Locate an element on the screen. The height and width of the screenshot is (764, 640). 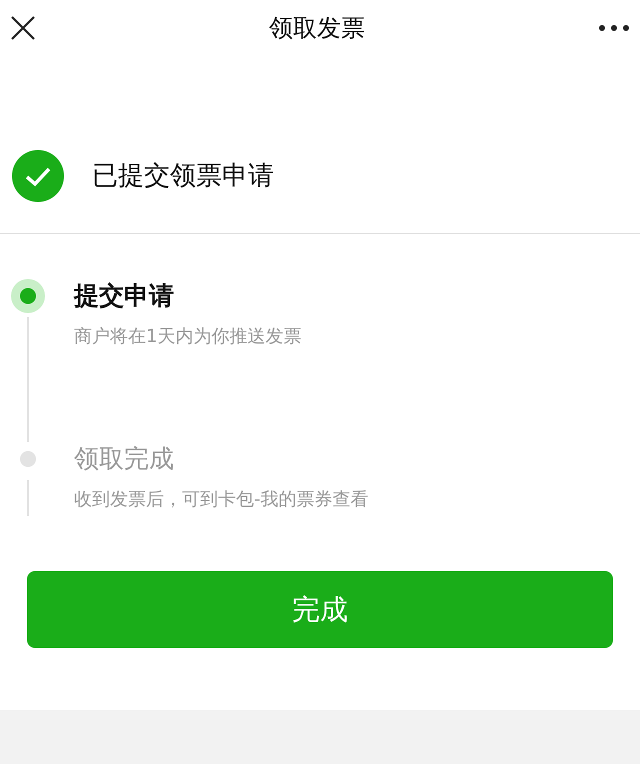
step-title: 提交申请 is located at coordinates (124, 296).